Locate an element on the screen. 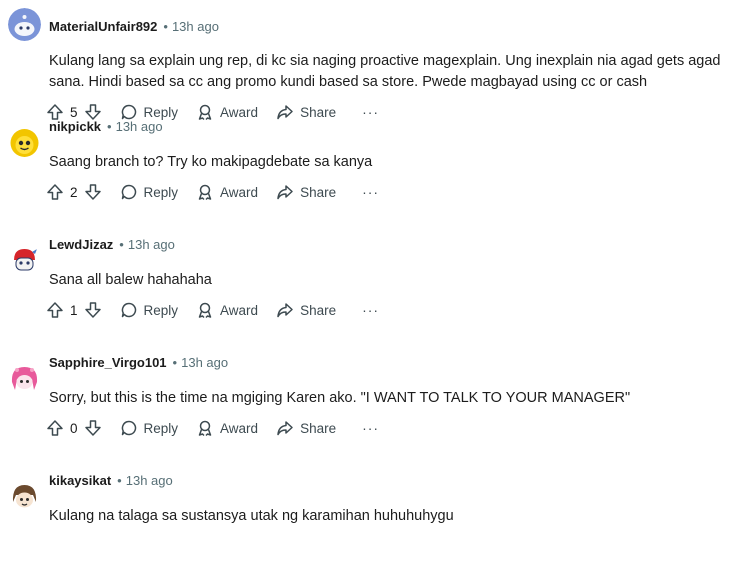 The height and width of the screenshot is (562, 750). red-helmet-snoo-avatar-icon is located at coordinates (24, 260).